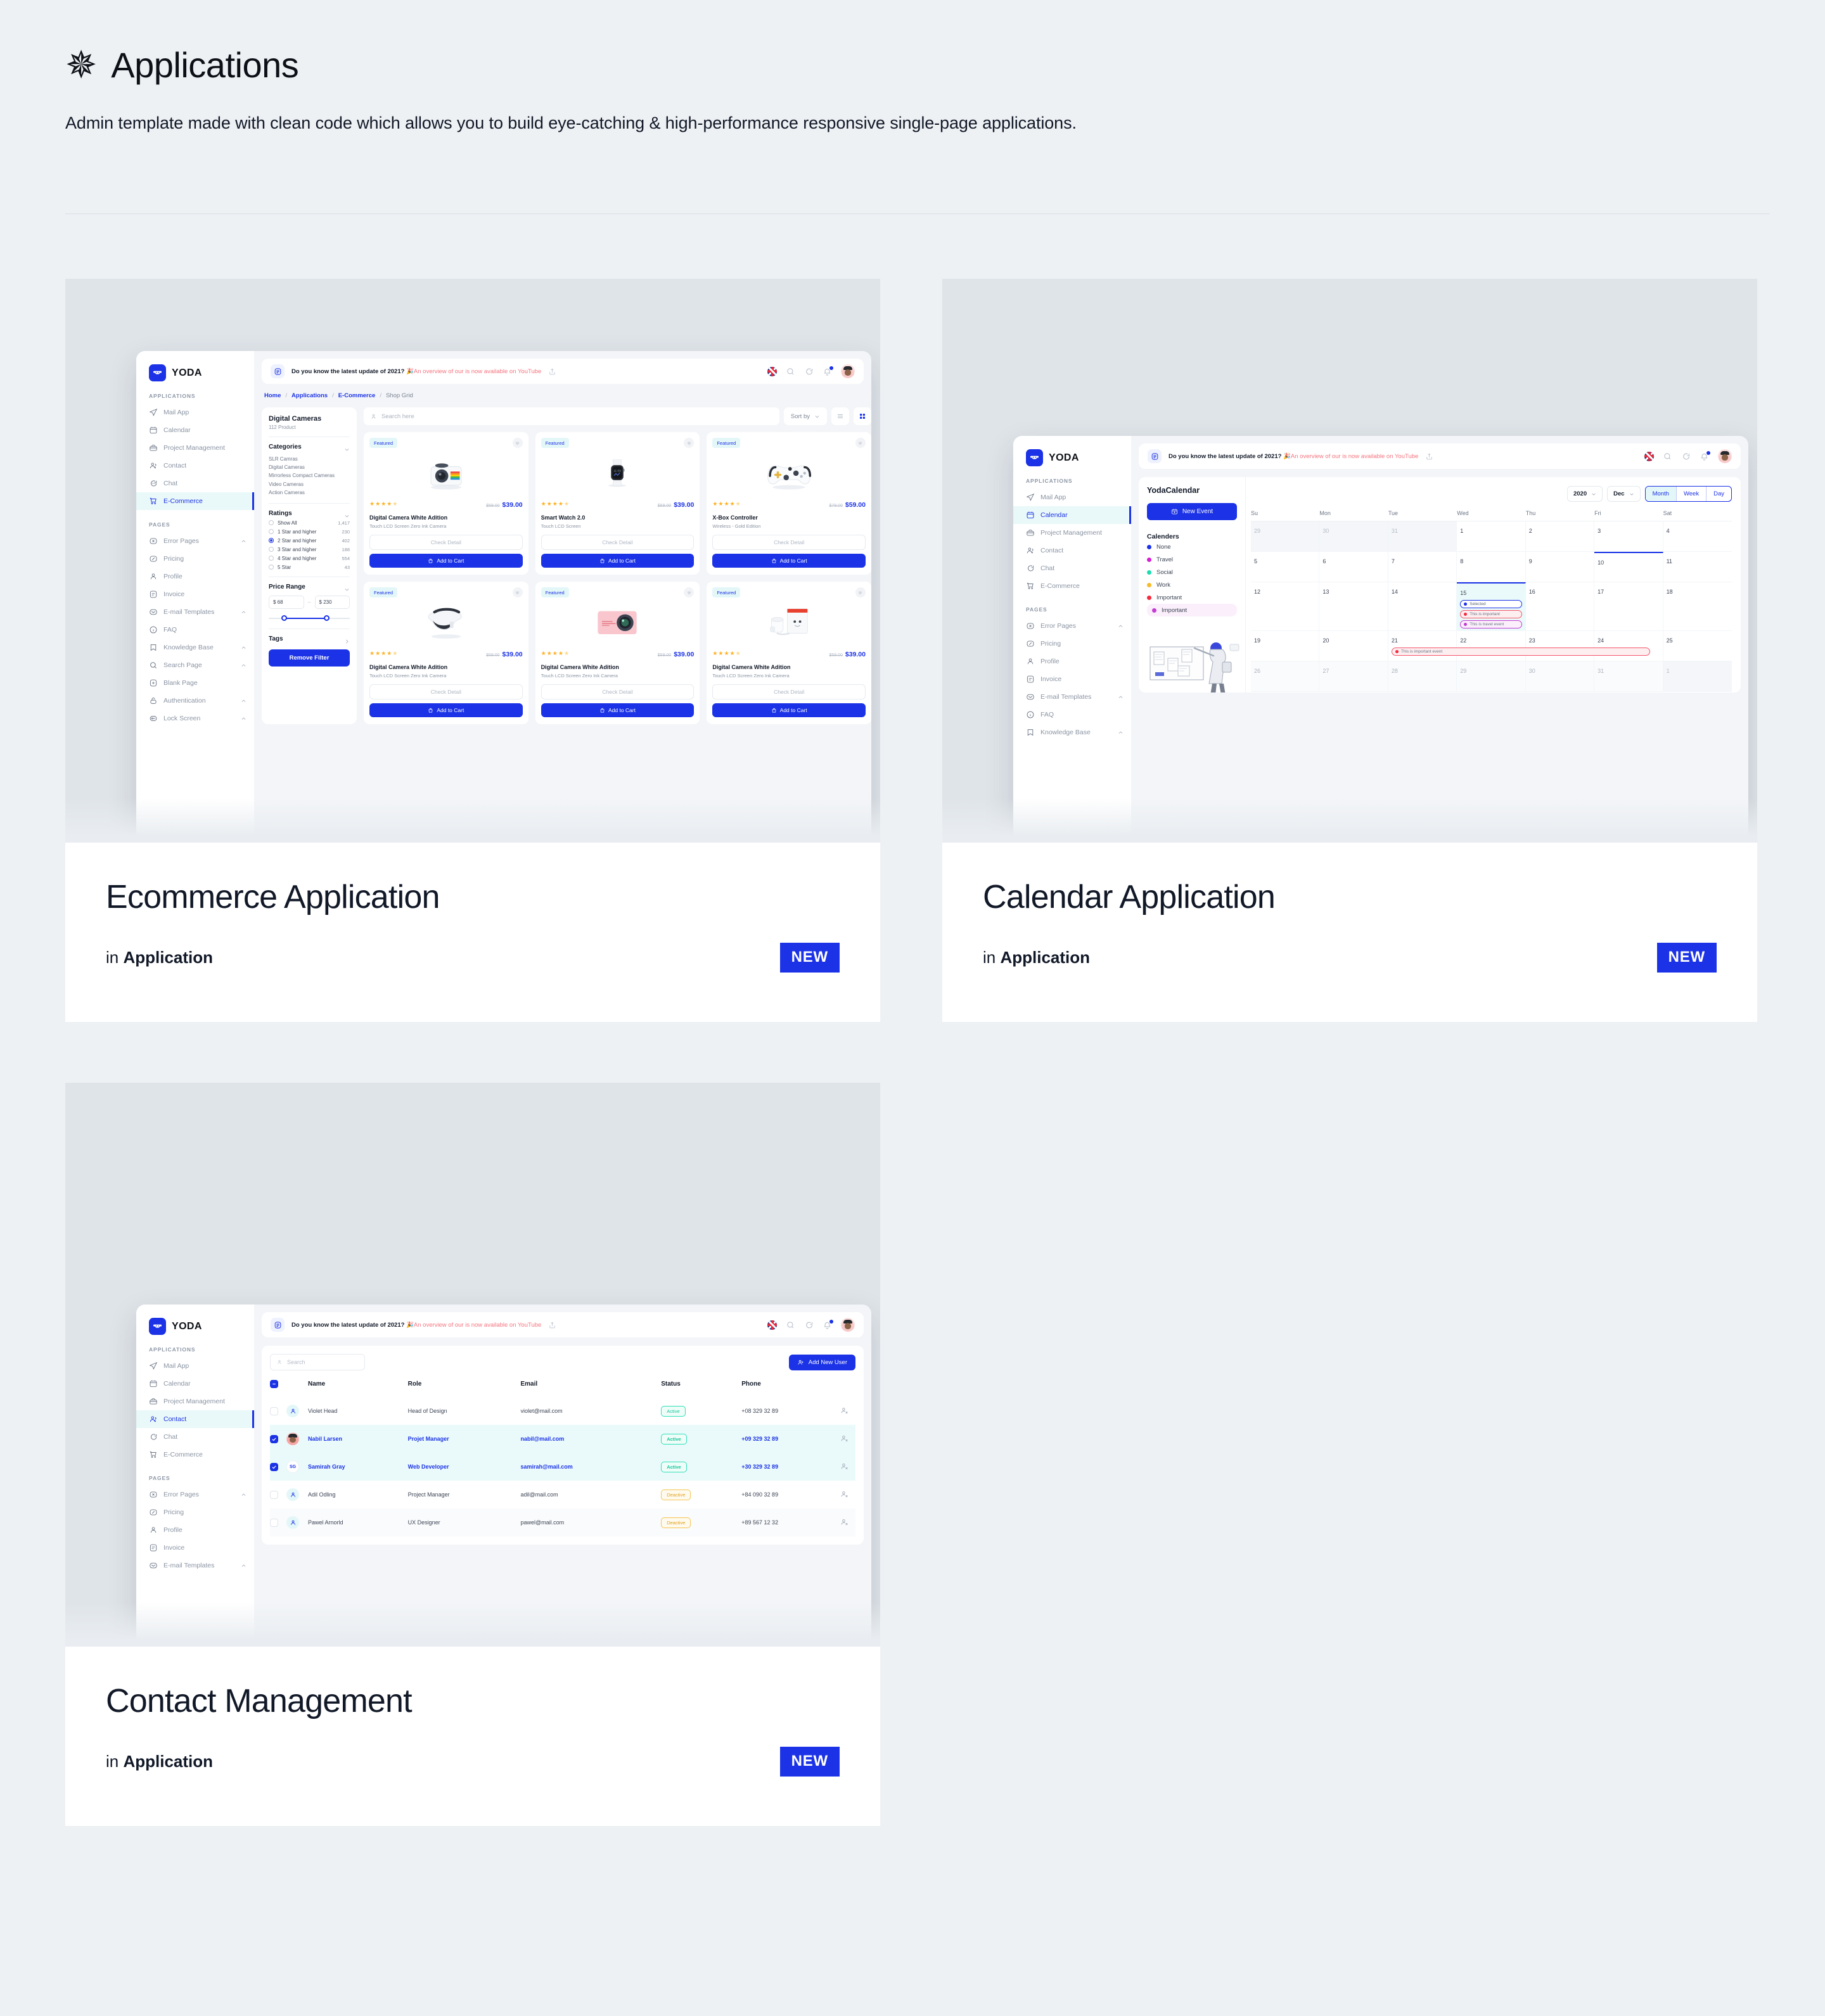  What do you see at coordinates (309, 558) in the screenshot?
I see `rating-option: 4 Star and higher 554` at bounding box center [309, 558].